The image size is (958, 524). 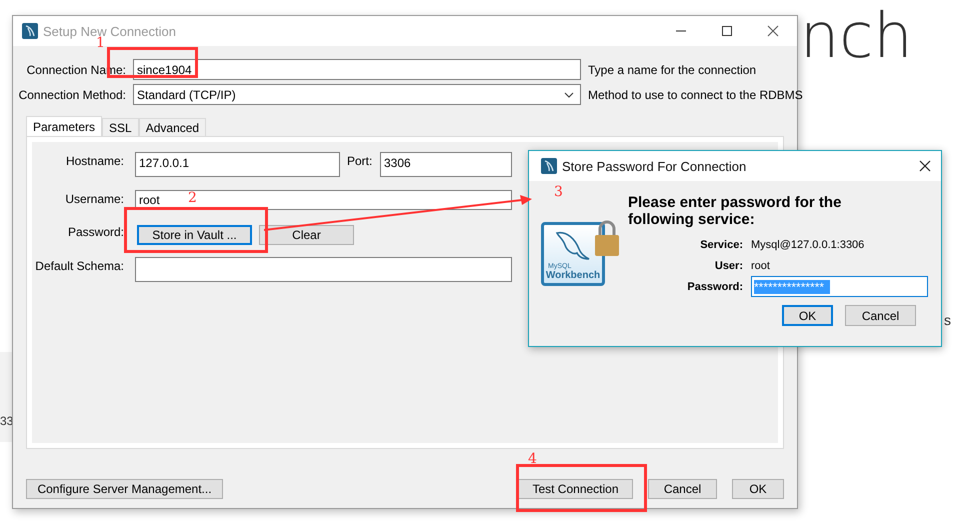 What do you see at coordinates (682, 489) in the screenshot?
I see `footer-button: Cancel` at bounding box center [682, 489].